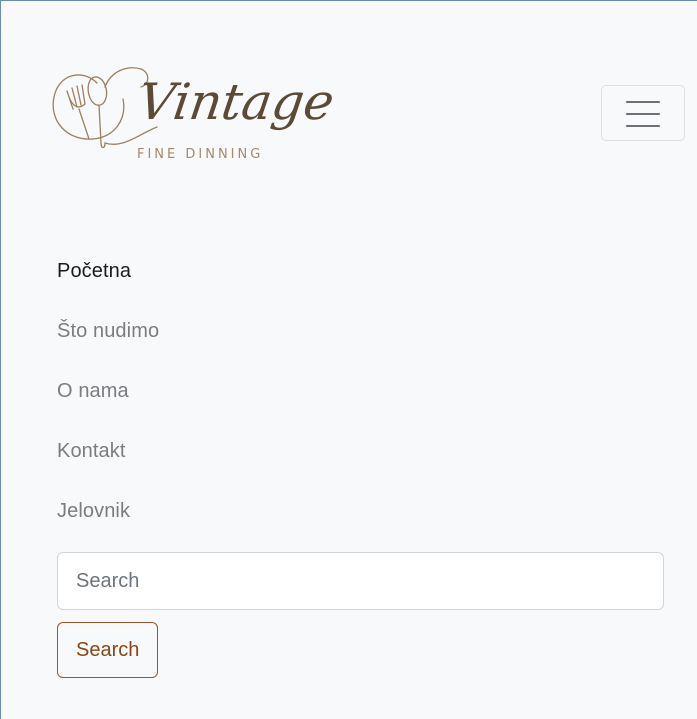 The image size is (697, 719). I want to click on brand-logo-link: Vintage FINE DINNING, so click(200, 112).